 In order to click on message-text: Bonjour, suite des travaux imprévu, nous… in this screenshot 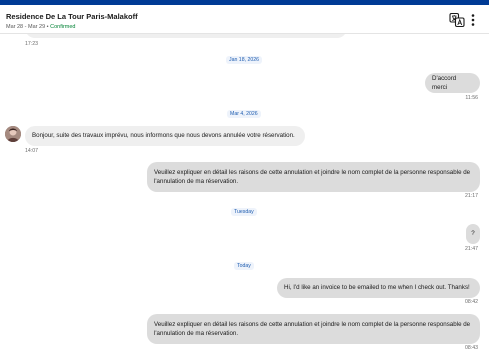, I will do `click(163, 136)`.